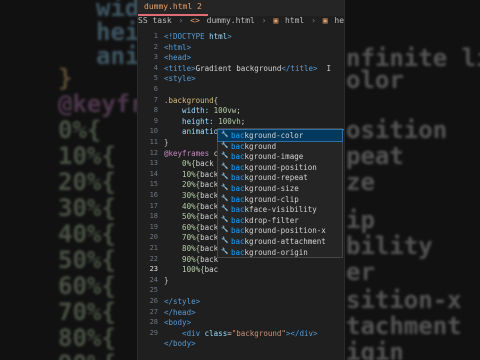  I want to click on code-line: 100%{bac, so click(191, 269).